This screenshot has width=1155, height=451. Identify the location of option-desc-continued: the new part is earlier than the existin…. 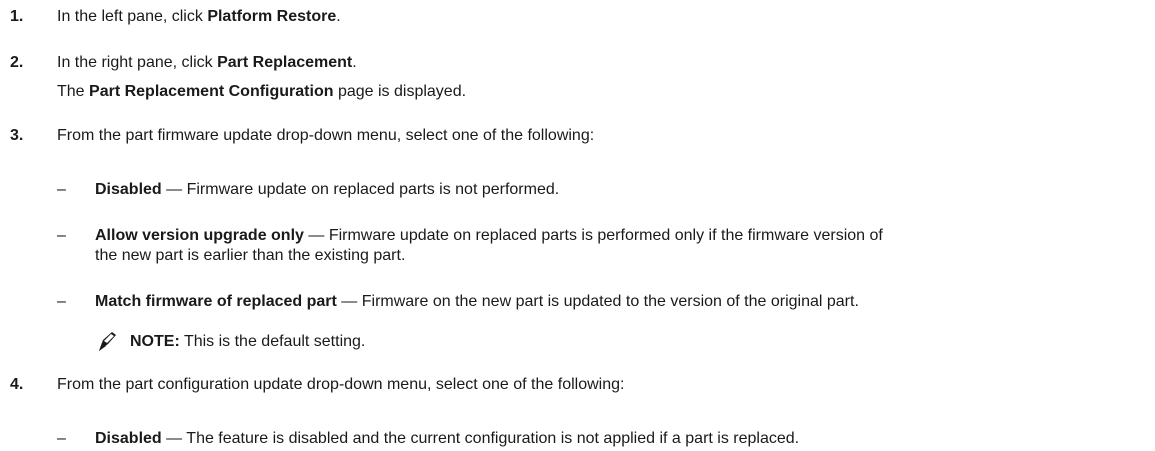
(250, 255).